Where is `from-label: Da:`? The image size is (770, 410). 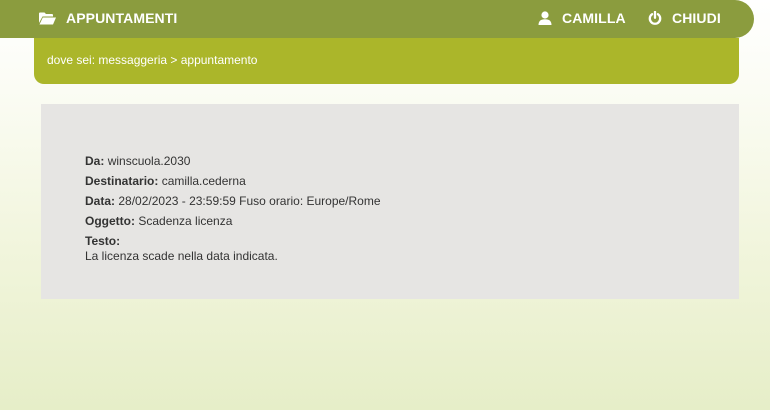
from-label: Da: is located at coordinates (95, 161).